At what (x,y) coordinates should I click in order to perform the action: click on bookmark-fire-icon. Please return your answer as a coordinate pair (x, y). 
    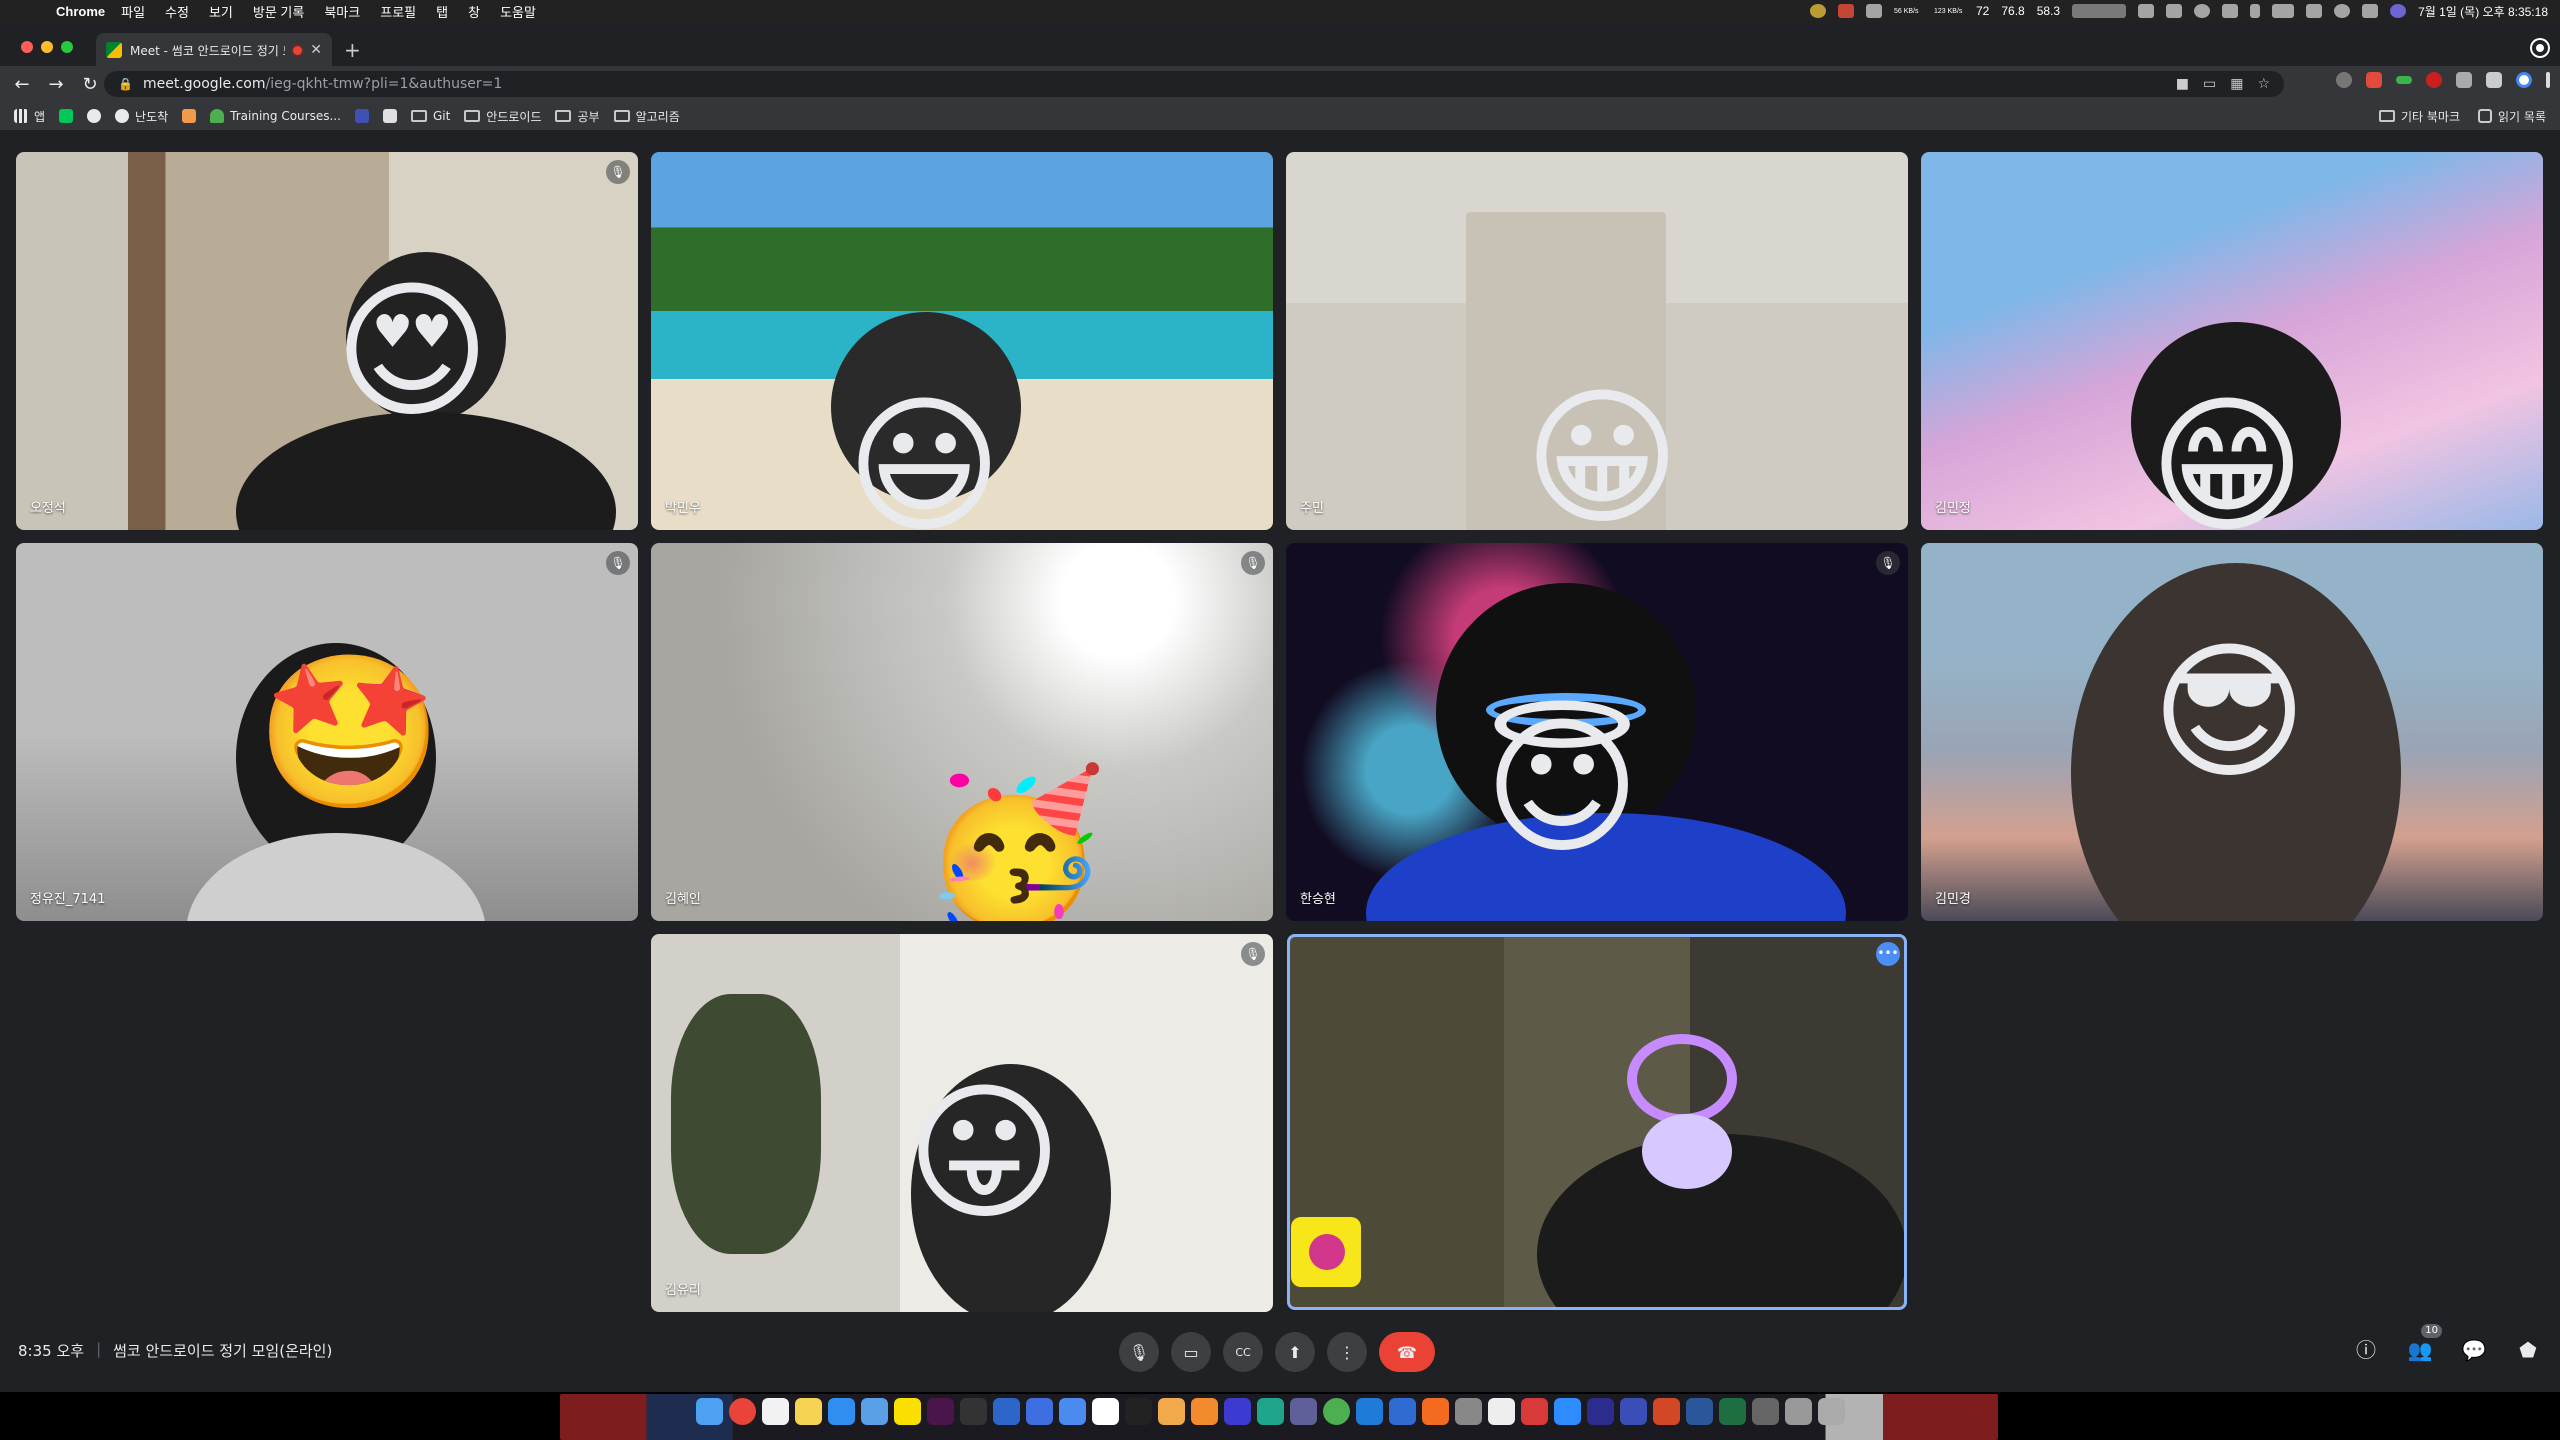
    Looking at the image, I should click on (189, 116).